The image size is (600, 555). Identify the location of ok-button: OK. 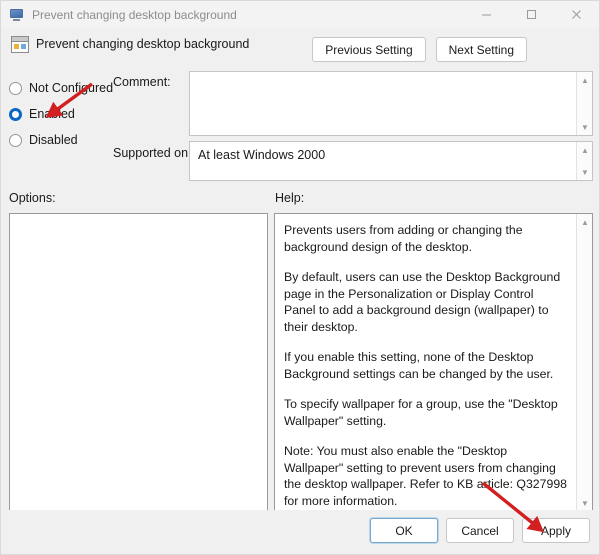
(404, 530).